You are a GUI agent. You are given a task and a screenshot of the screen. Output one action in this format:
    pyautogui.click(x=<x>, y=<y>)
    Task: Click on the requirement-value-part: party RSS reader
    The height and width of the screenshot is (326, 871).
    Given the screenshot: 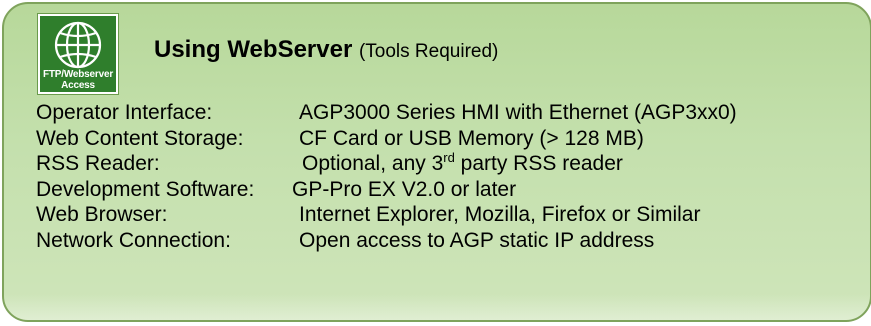 What is the action you would take?
    pyautogui.click(x=538, y=163)
    